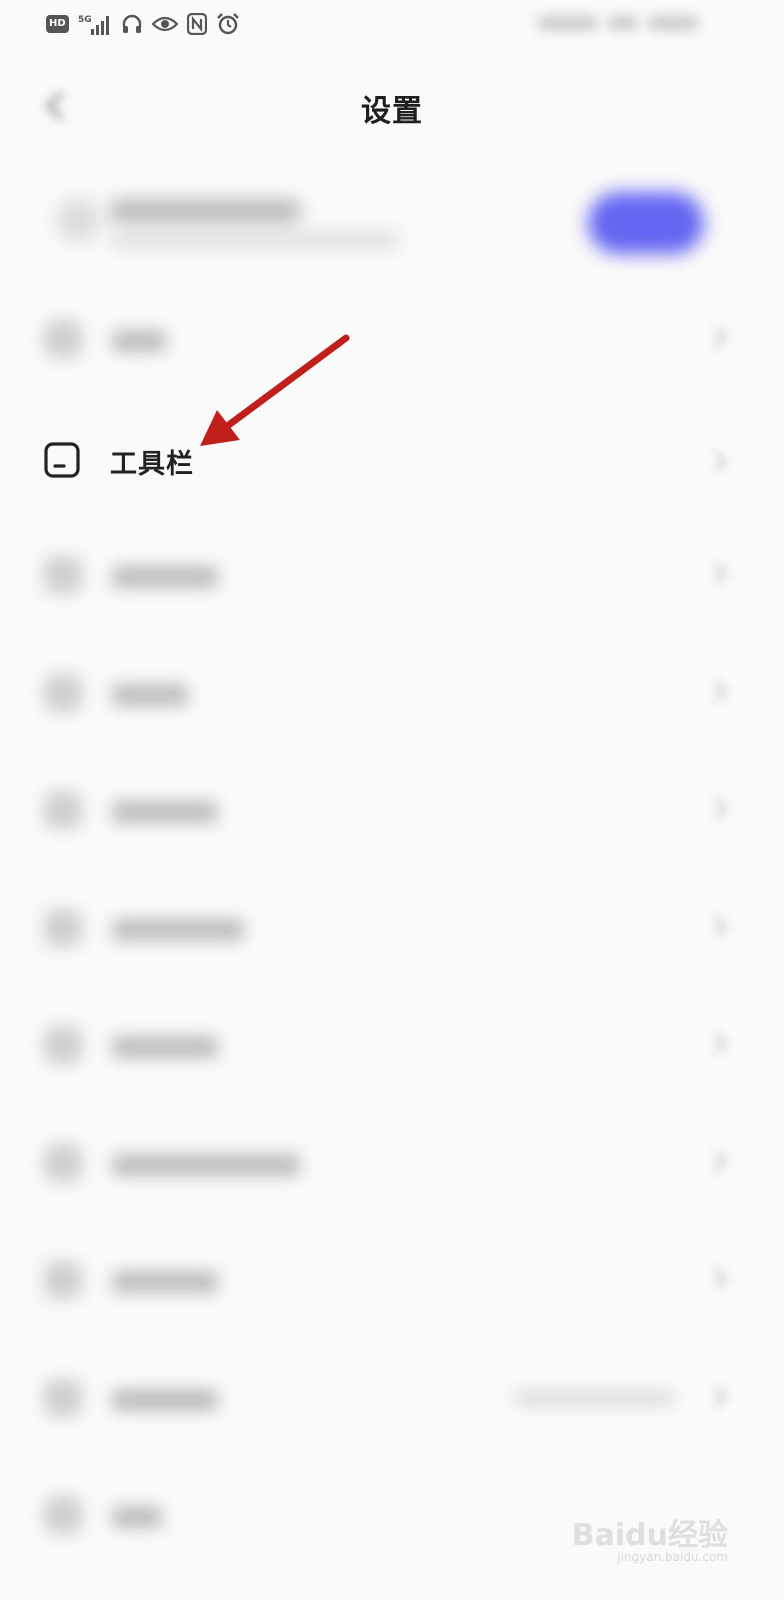 The image size is (784, 1600). What do you see at coordinates (95, 24) in the screenshot?
I see `signal-5g-icon: 5G` at bounding box center [95, 24].